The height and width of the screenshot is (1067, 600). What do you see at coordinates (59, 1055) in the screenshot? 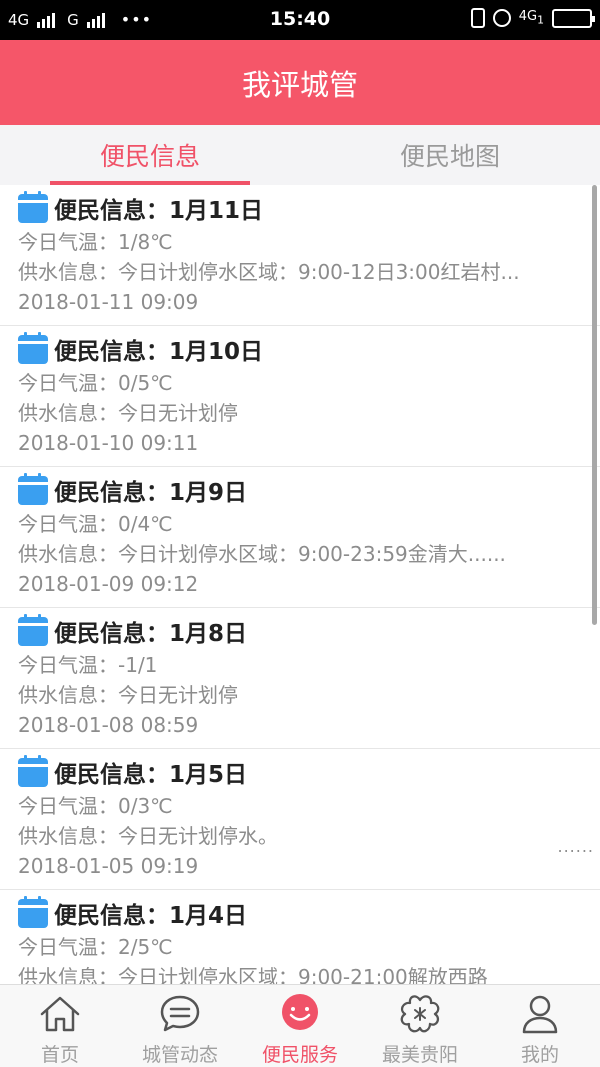
I see `nav-home-label: 首页` at bounding box center [59, 1055].